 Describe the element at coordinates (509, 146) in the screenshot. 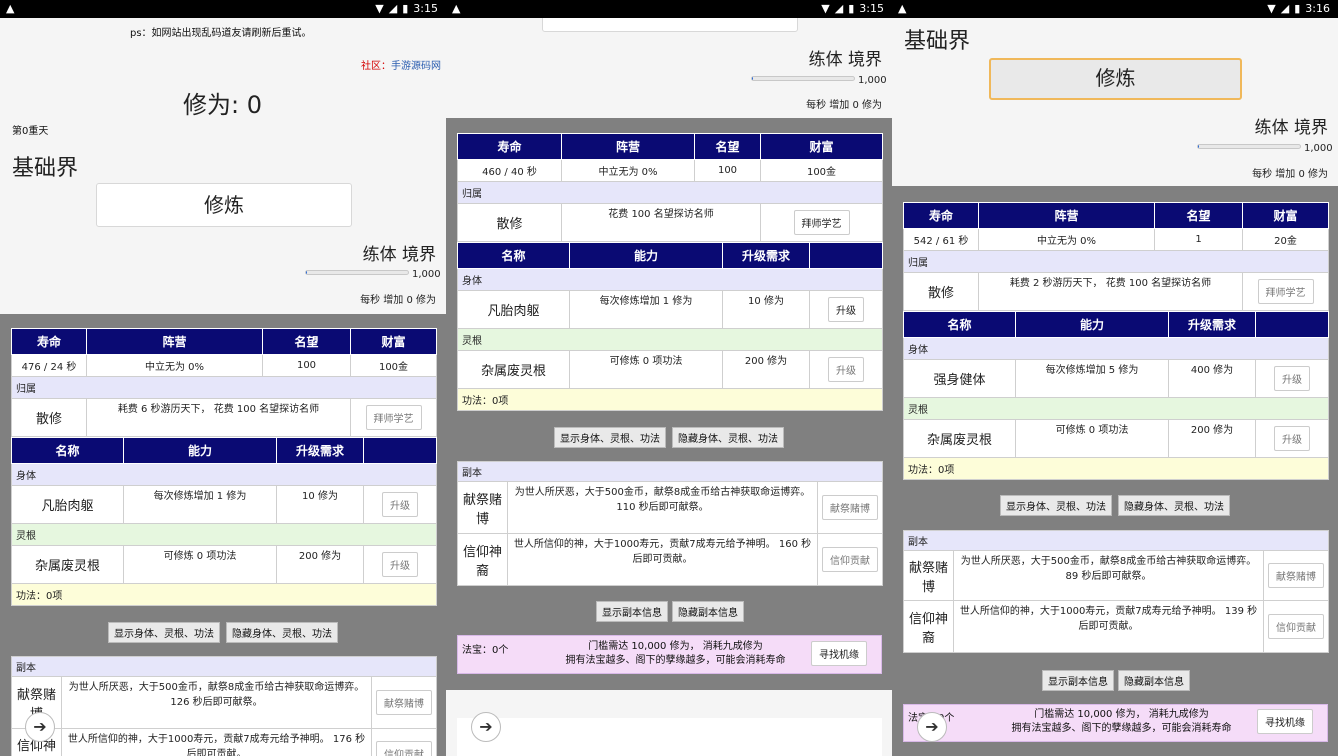

I see `life-header: 寿命` at that location.